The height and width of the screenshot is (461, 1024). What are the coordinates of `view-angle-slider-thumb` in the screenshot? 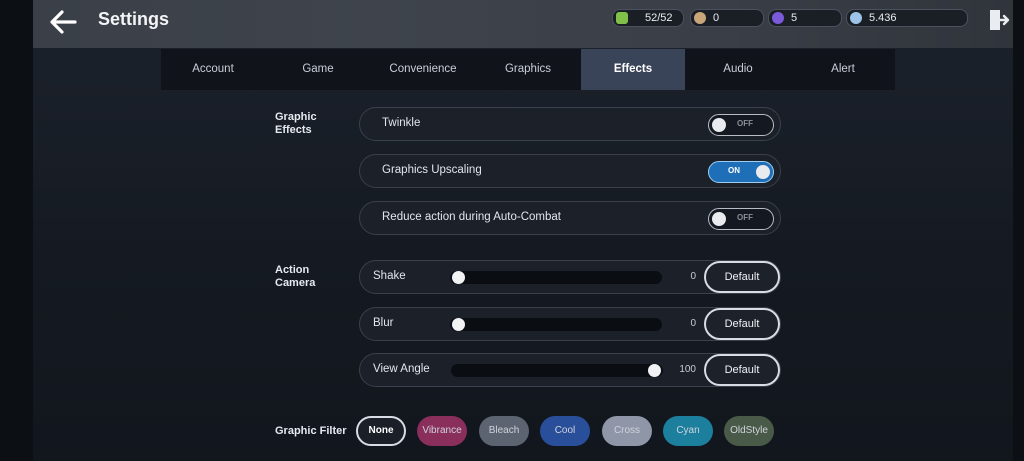 It's located at (654, 370).